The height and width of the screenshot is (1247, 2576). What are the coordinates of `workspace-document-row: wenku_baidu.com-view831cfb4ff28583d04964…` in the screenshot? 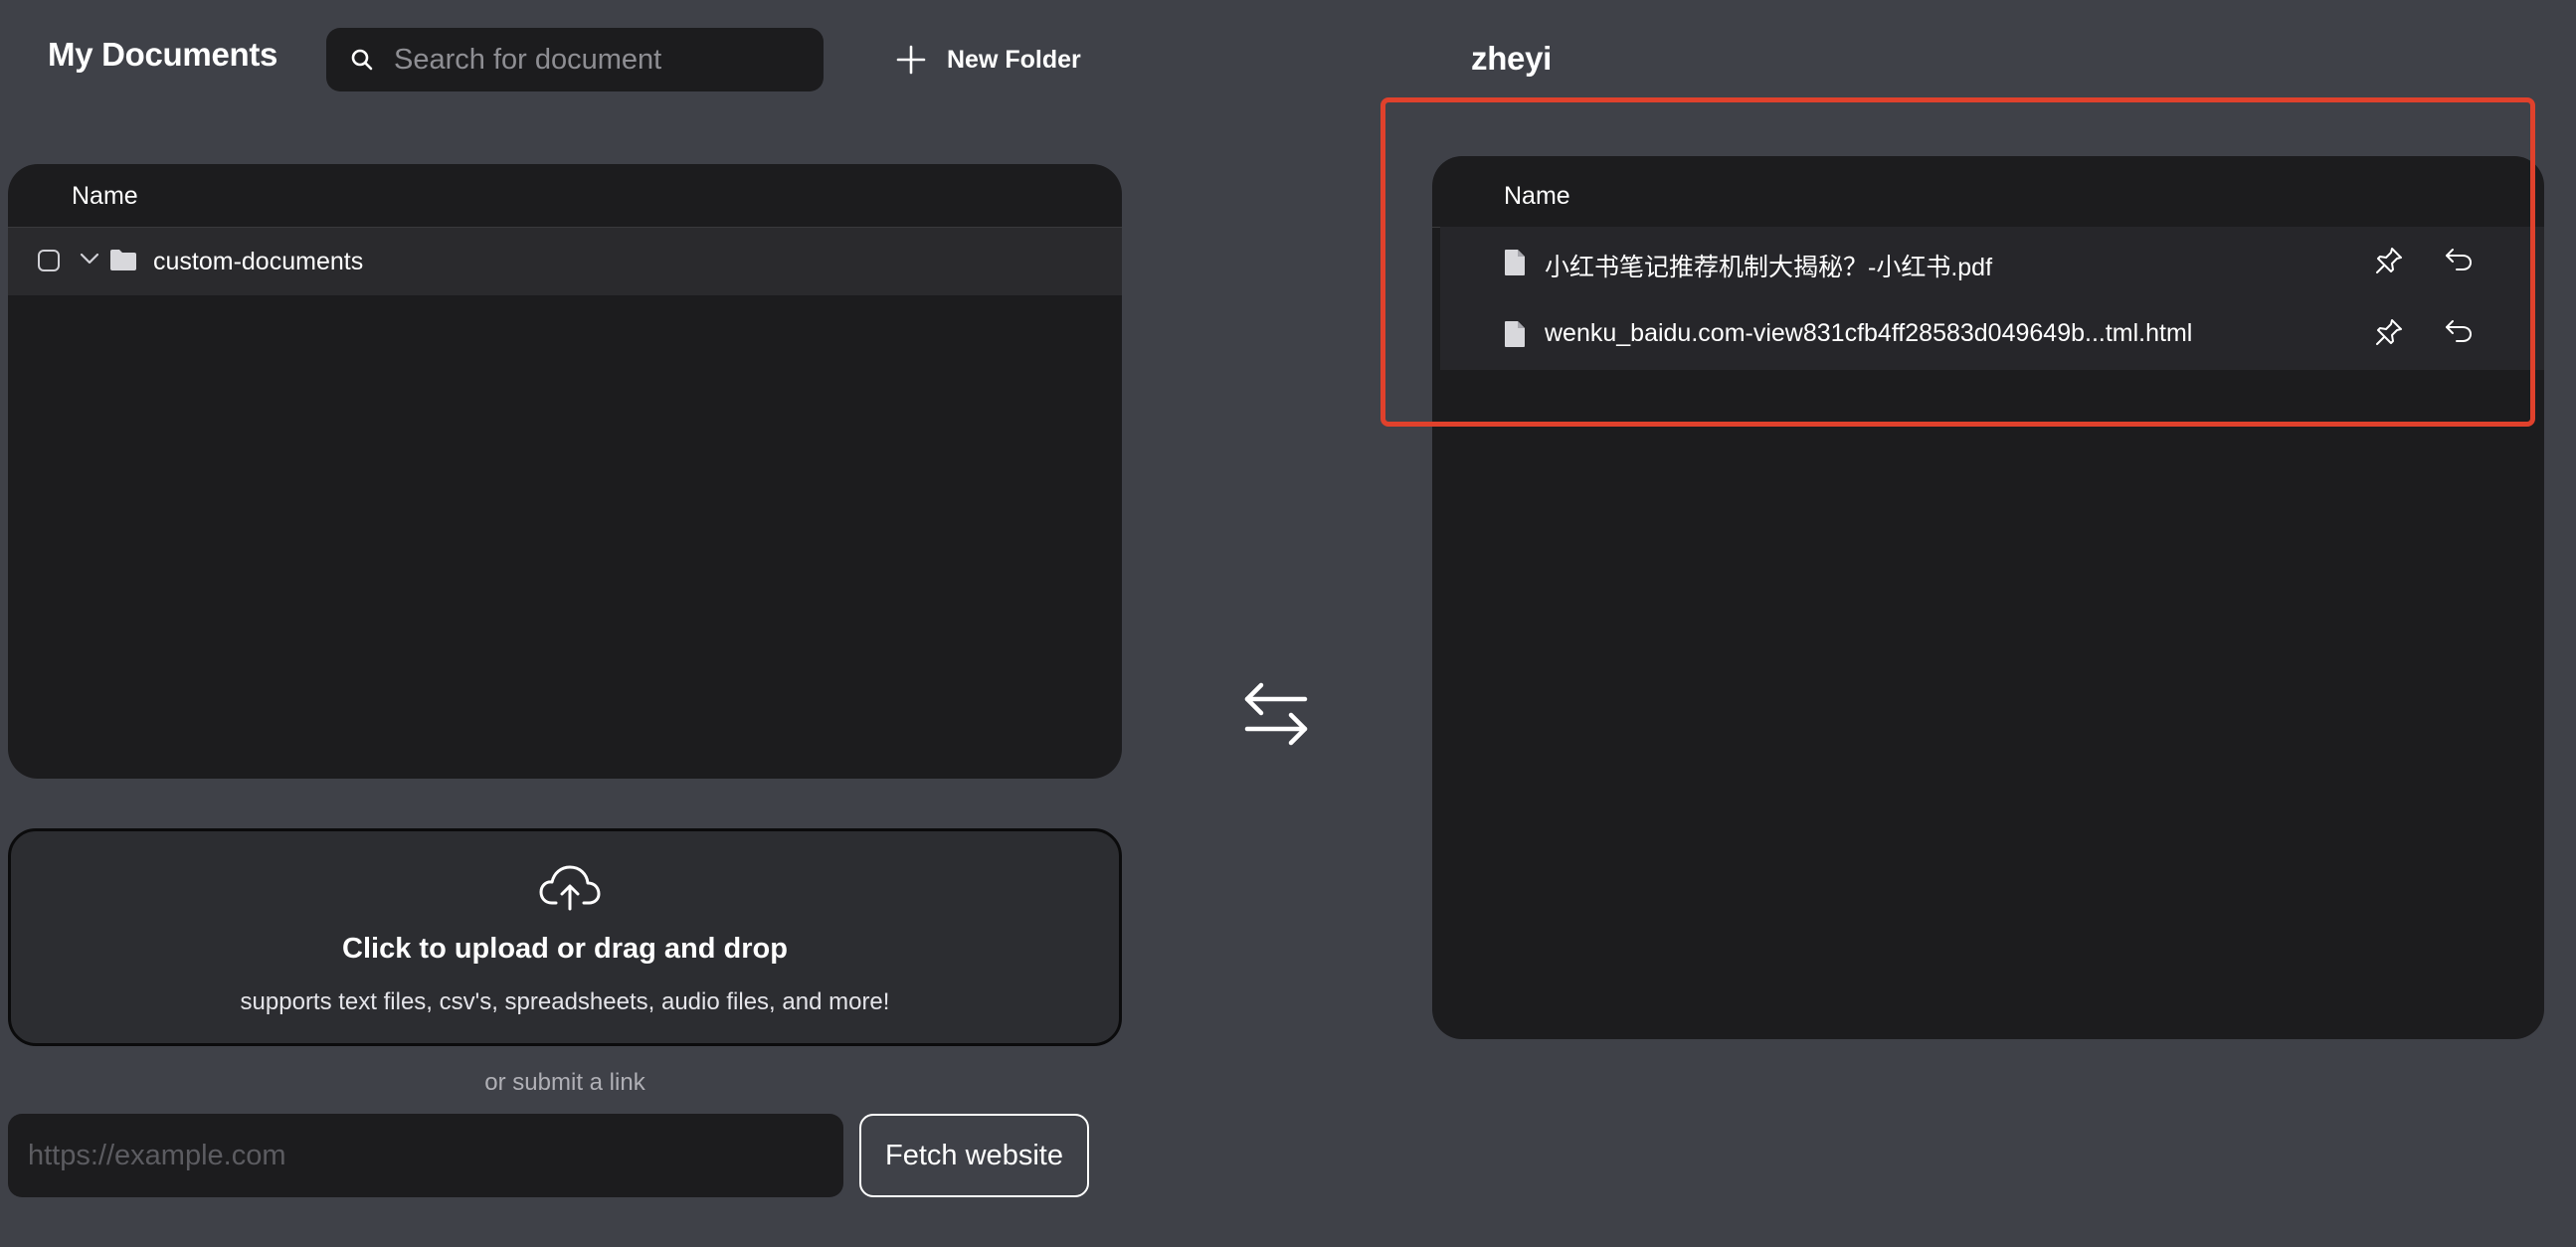 It's located at (1992, 334).